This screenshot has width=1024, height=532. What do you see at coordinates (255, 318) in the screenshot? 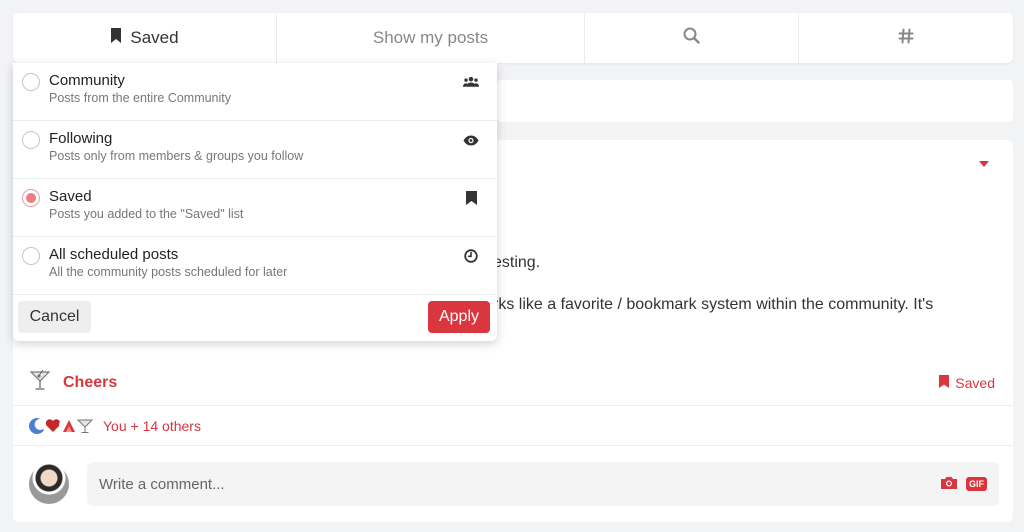
I see `dropdown-footer: Cancel Apply` at bounding box center [255, 318].